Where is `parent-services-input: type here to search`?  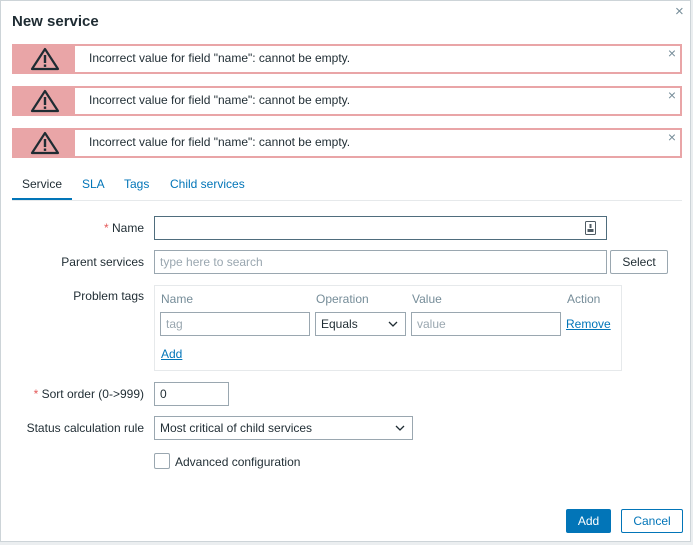 parent-services-input: type here to search is located at coordinates (380, 262).